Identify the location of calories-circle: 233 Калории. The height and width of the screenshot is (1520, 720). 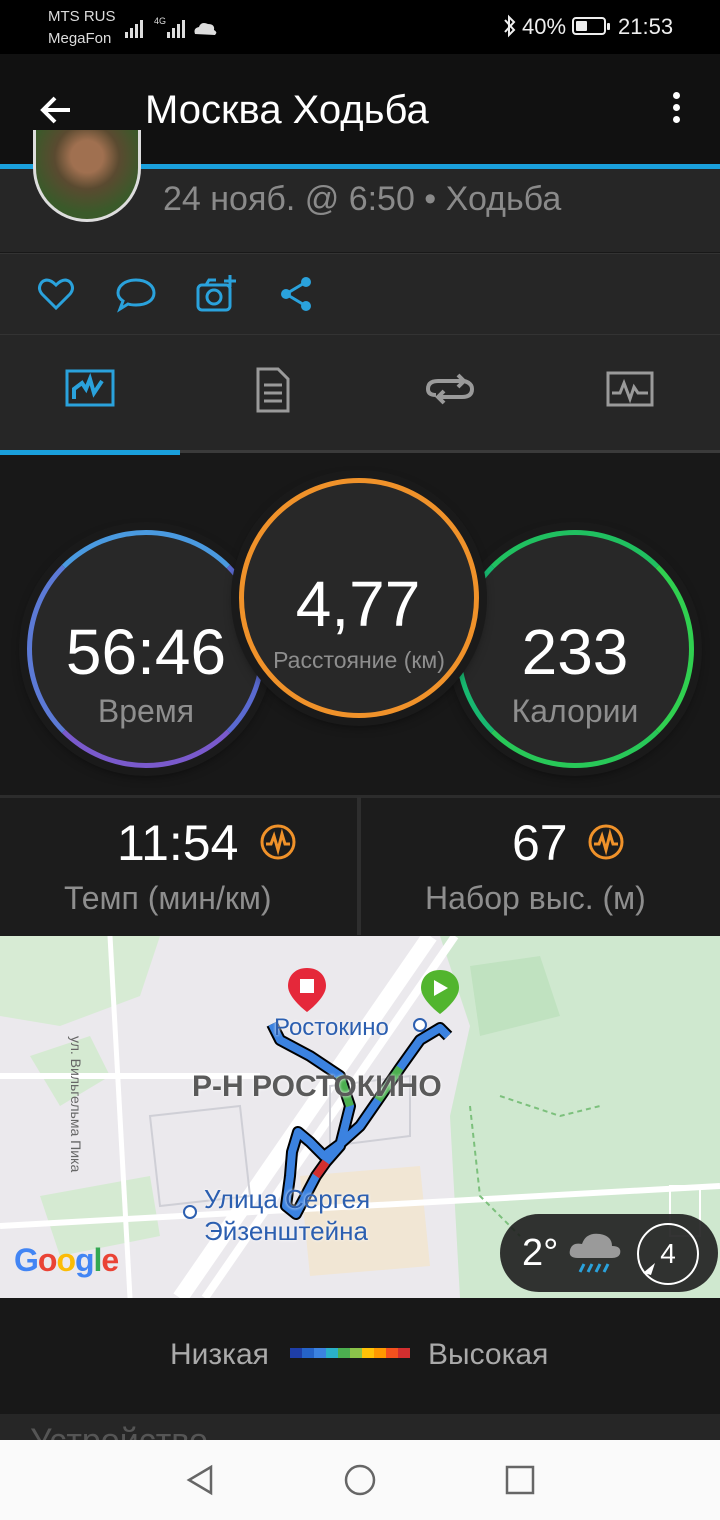
(575, 649).